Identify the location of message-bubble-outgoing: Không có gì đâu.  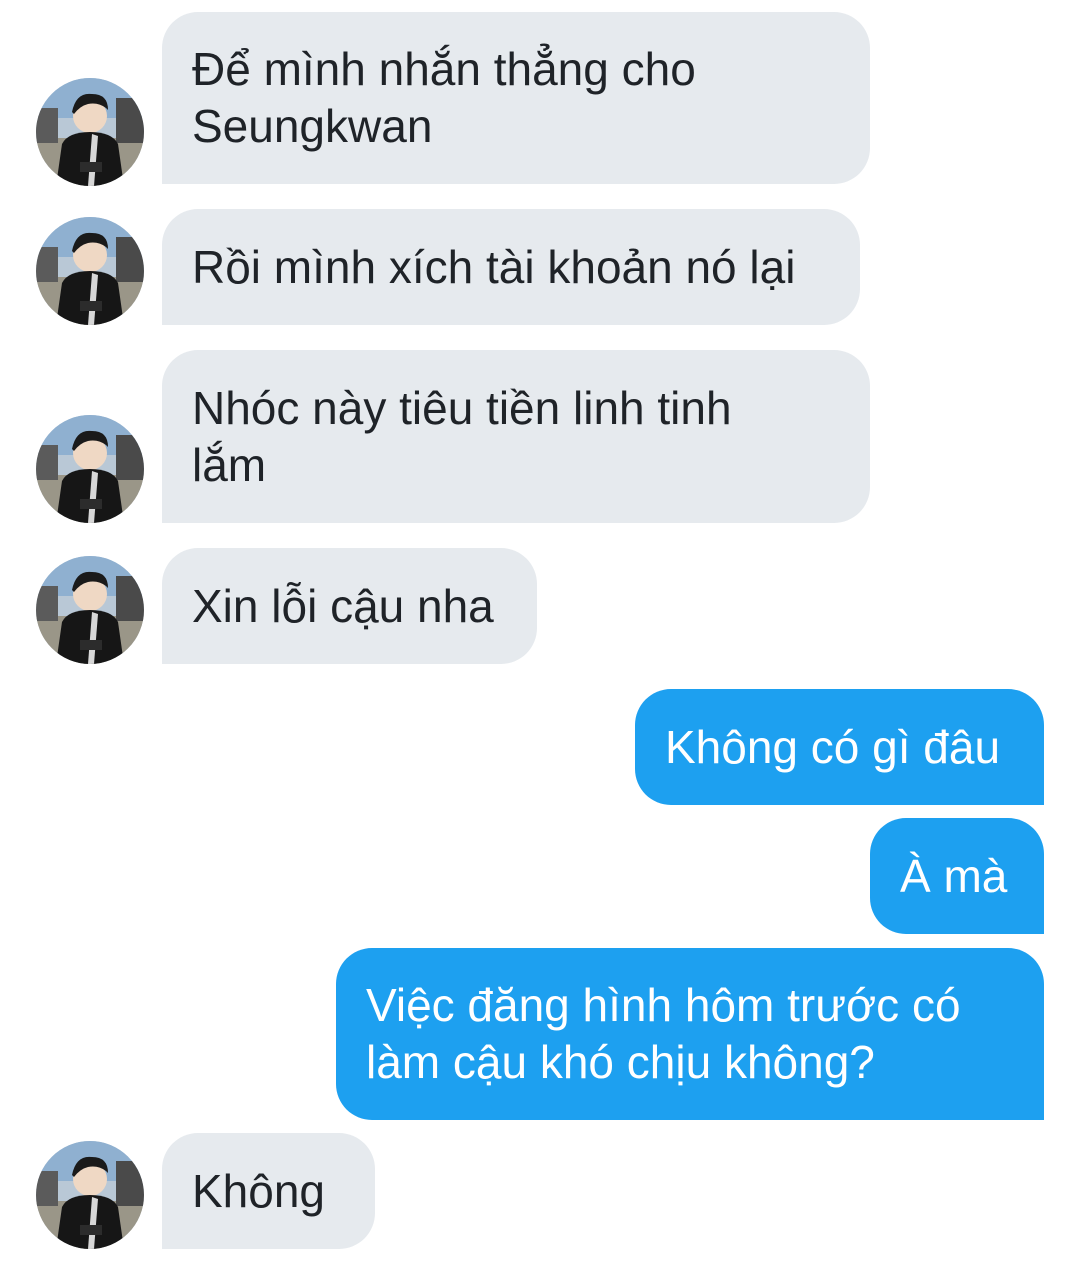
(839, 747).